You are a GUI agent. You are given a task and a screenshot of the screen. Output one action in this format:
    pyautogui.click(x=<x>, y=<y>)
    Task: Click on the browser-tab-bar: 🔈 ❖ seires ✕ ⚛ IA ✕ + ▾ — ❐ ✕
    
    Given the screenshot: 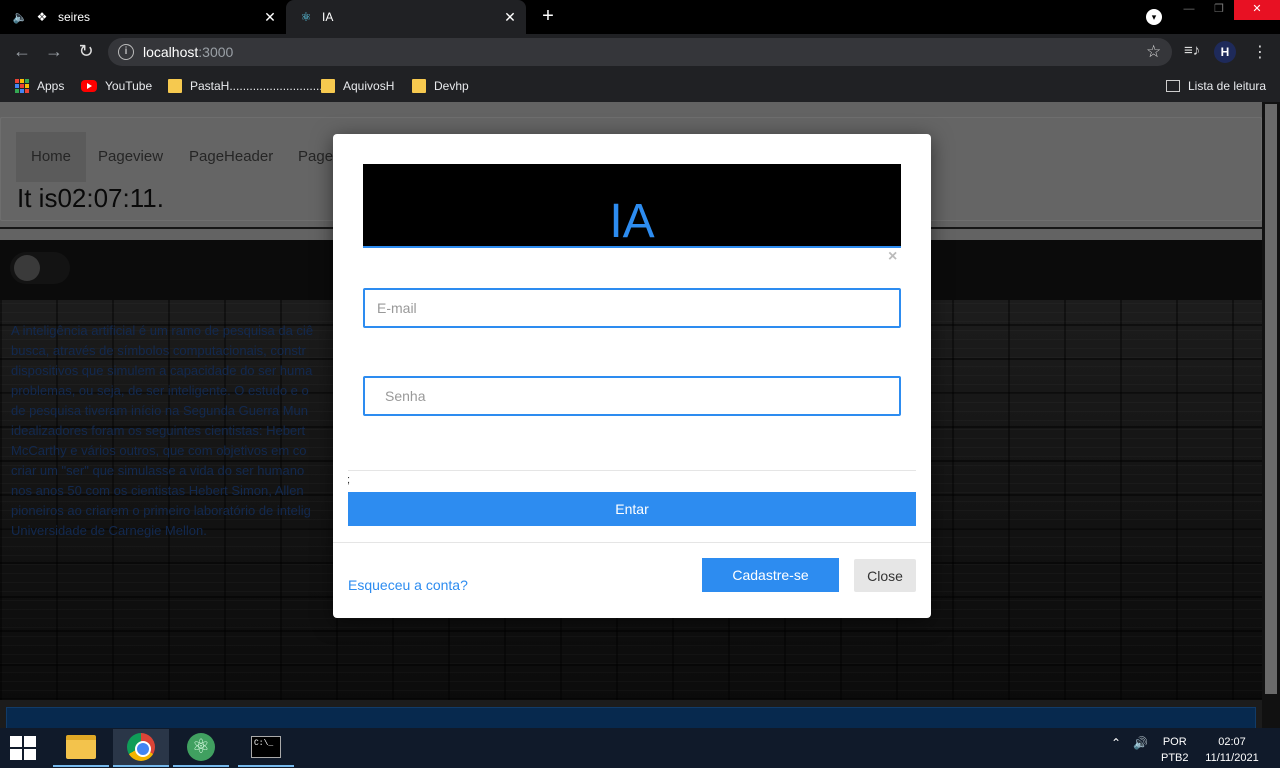 What is the action you would take?
    pyautogui.click(x=640, y=17)
    